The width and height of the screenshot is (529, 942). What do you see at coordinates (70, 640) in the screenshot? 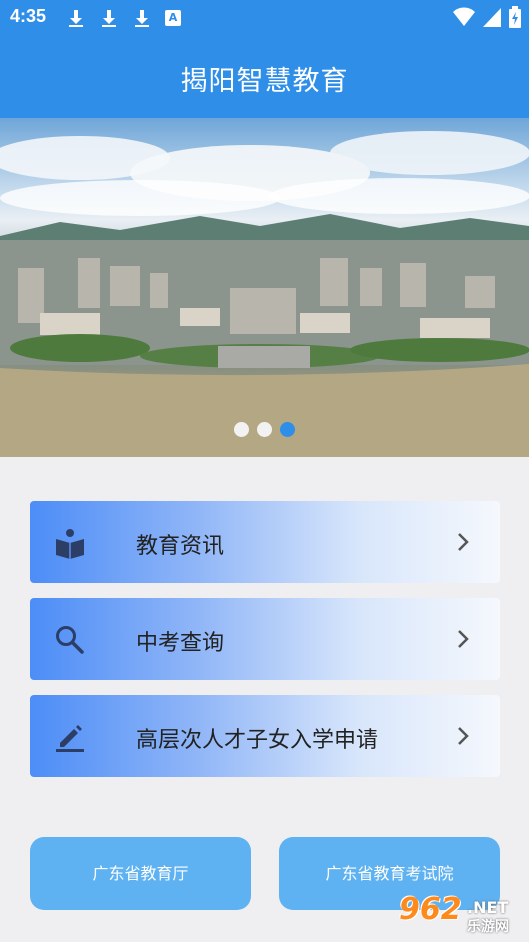
I see `search-icon` at bounding box center [70, 640].